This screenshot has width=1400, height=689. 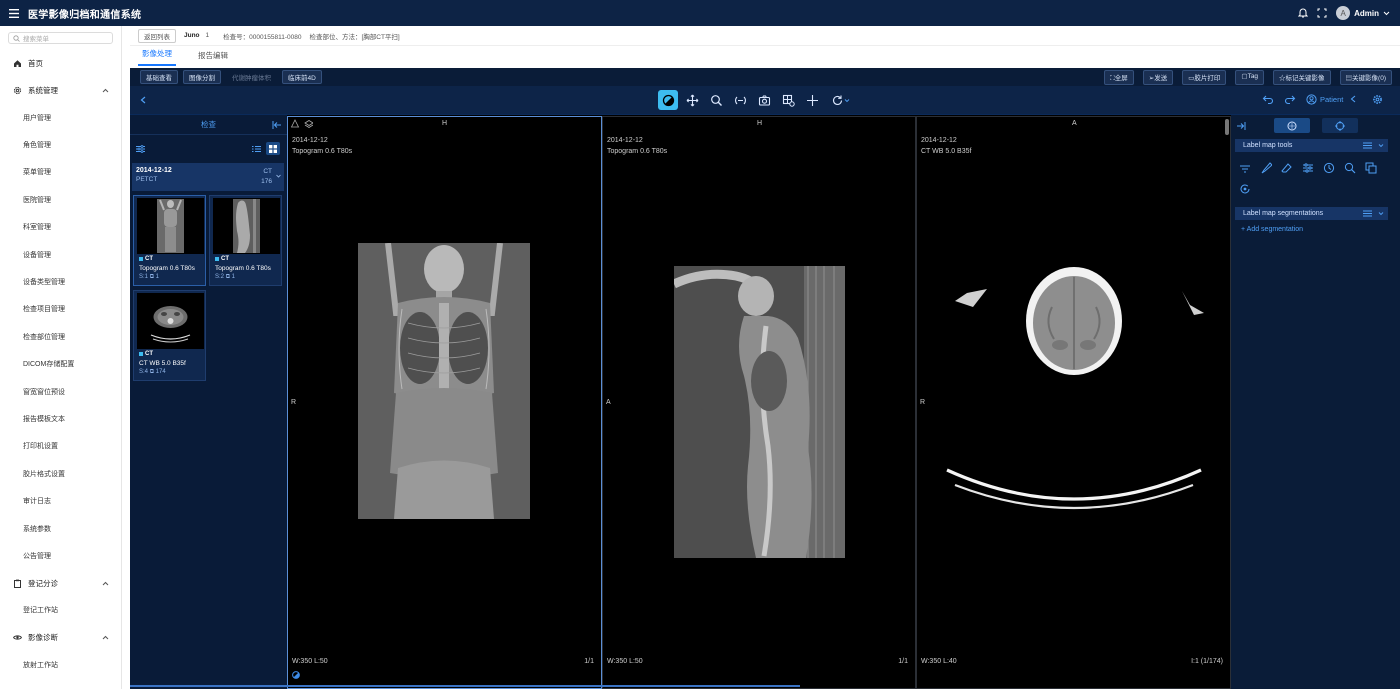 What do you see at coordinates (840, 100) in the screenshot?
I see `reset-tool` at bounding box center [840, 100].